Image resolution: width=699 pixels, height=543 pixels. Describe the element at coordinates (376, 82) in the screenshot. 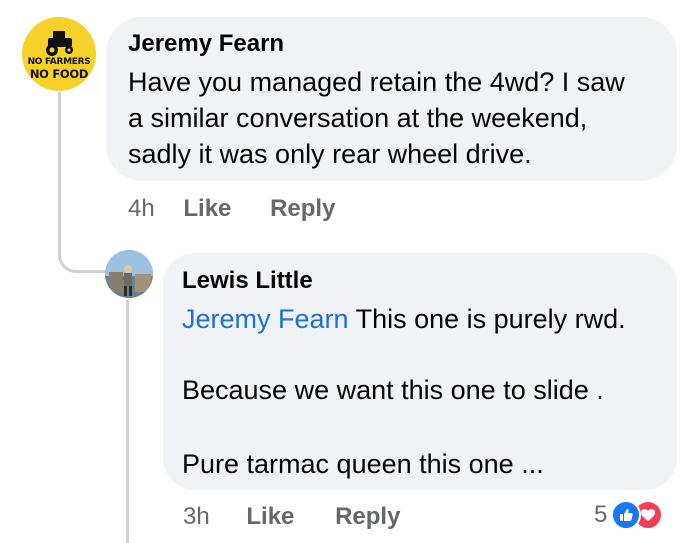

I see `comment-text-line: Have you managed retain the 4wd? I saw` at that location.